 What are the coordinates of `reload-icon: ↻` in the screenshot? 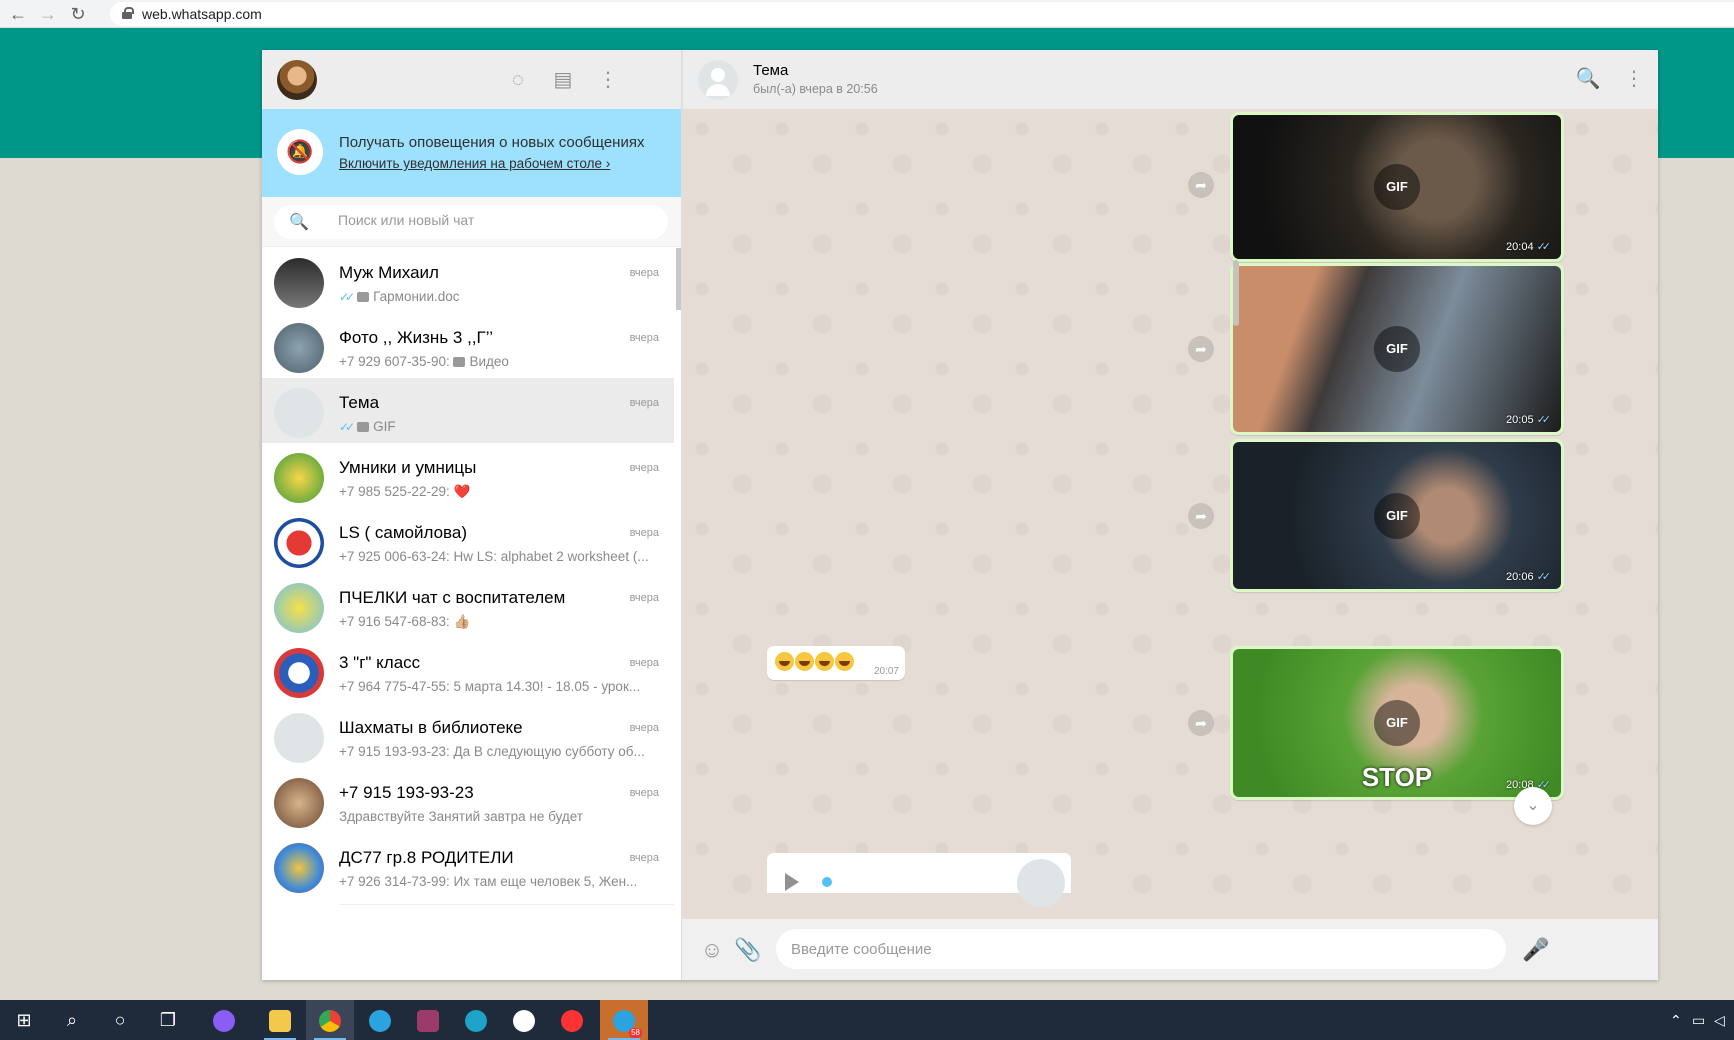 It's located at (78, 14).